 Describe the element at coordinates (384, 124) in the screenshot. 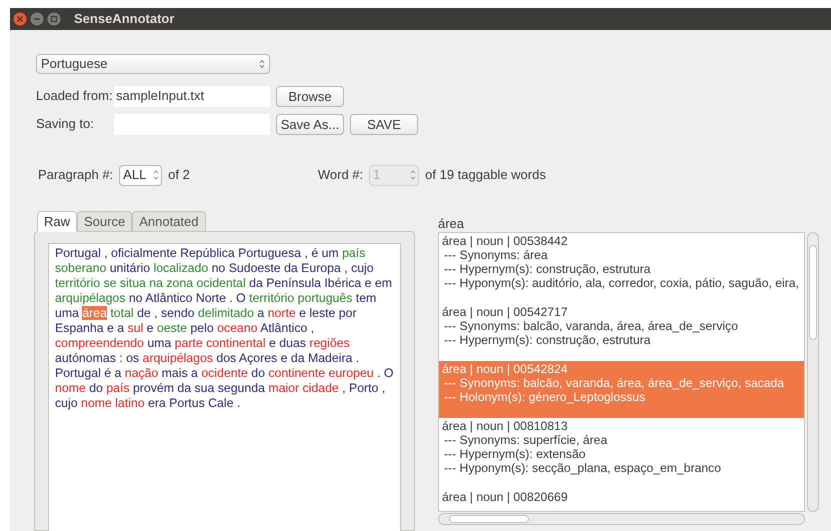

I see `save-button: SAVE` at that location.